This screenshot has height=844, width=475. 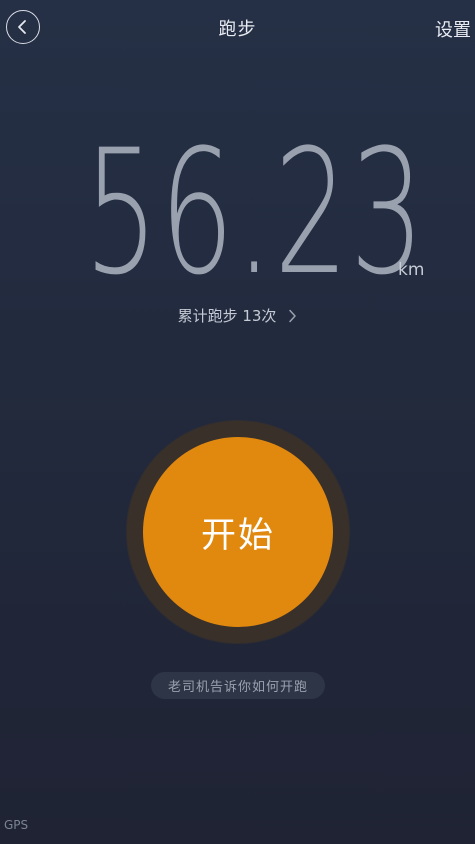 I want to click on tutorial-link: 老司机告诉你如何开跑, so click(x=238, y=685).